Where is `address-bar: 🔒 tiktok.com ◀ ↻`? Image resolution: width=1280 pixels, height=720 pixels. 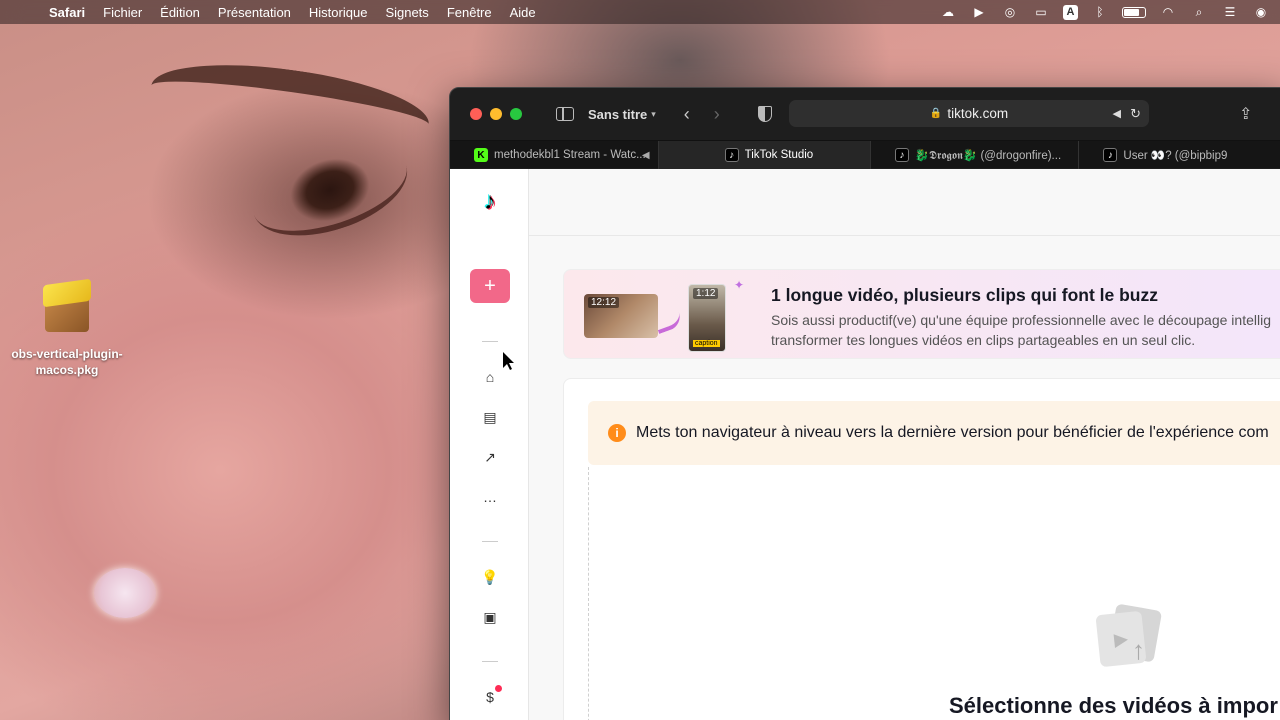 address-bar: 🔒 tiktok.com ◀ ↻ is located at coordinates (969, 113).